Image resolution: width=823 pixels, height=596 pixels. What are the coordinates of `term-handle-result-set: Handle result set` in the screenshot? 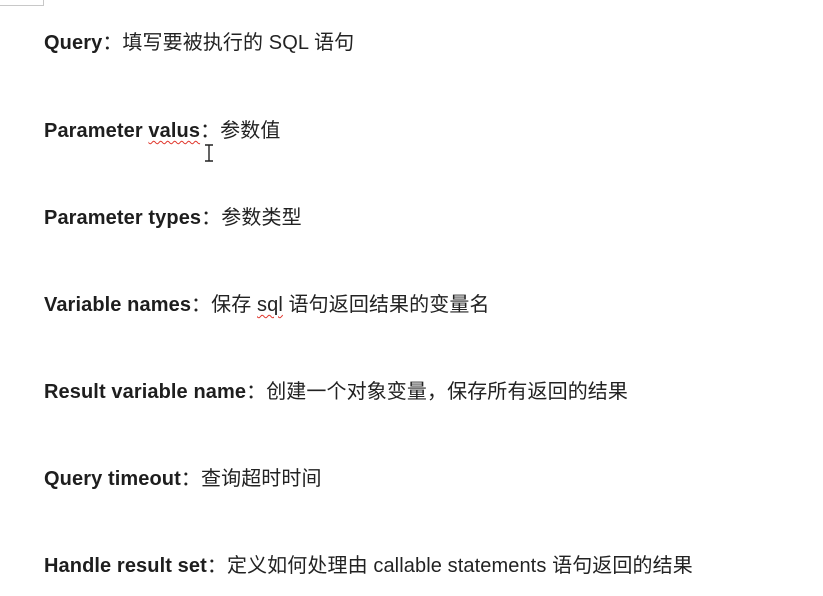 It's located at (125, 566).